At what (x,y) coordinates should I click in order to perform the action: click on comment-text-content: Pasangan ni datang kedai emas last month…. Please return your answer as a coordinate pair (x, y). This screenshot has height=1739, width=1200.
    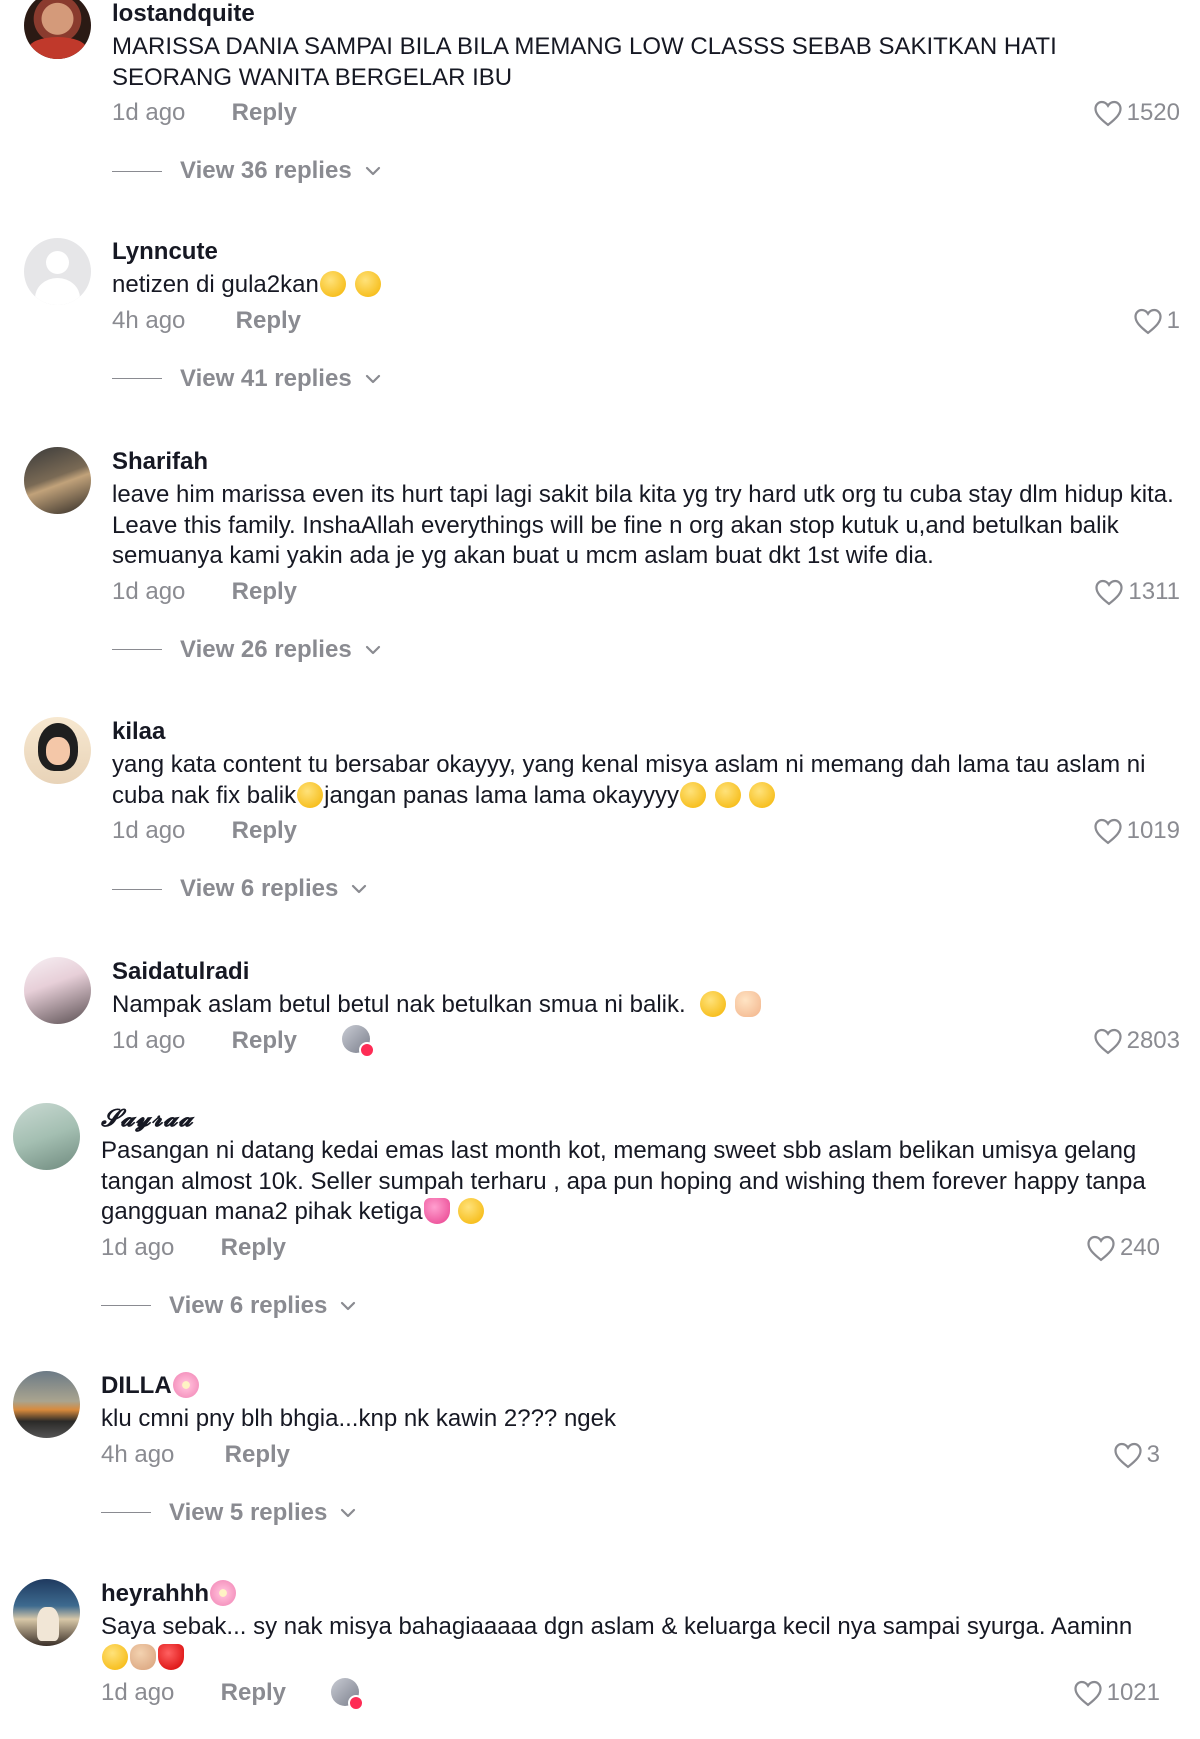
    Looking at the image, I should click on (623, 1181).